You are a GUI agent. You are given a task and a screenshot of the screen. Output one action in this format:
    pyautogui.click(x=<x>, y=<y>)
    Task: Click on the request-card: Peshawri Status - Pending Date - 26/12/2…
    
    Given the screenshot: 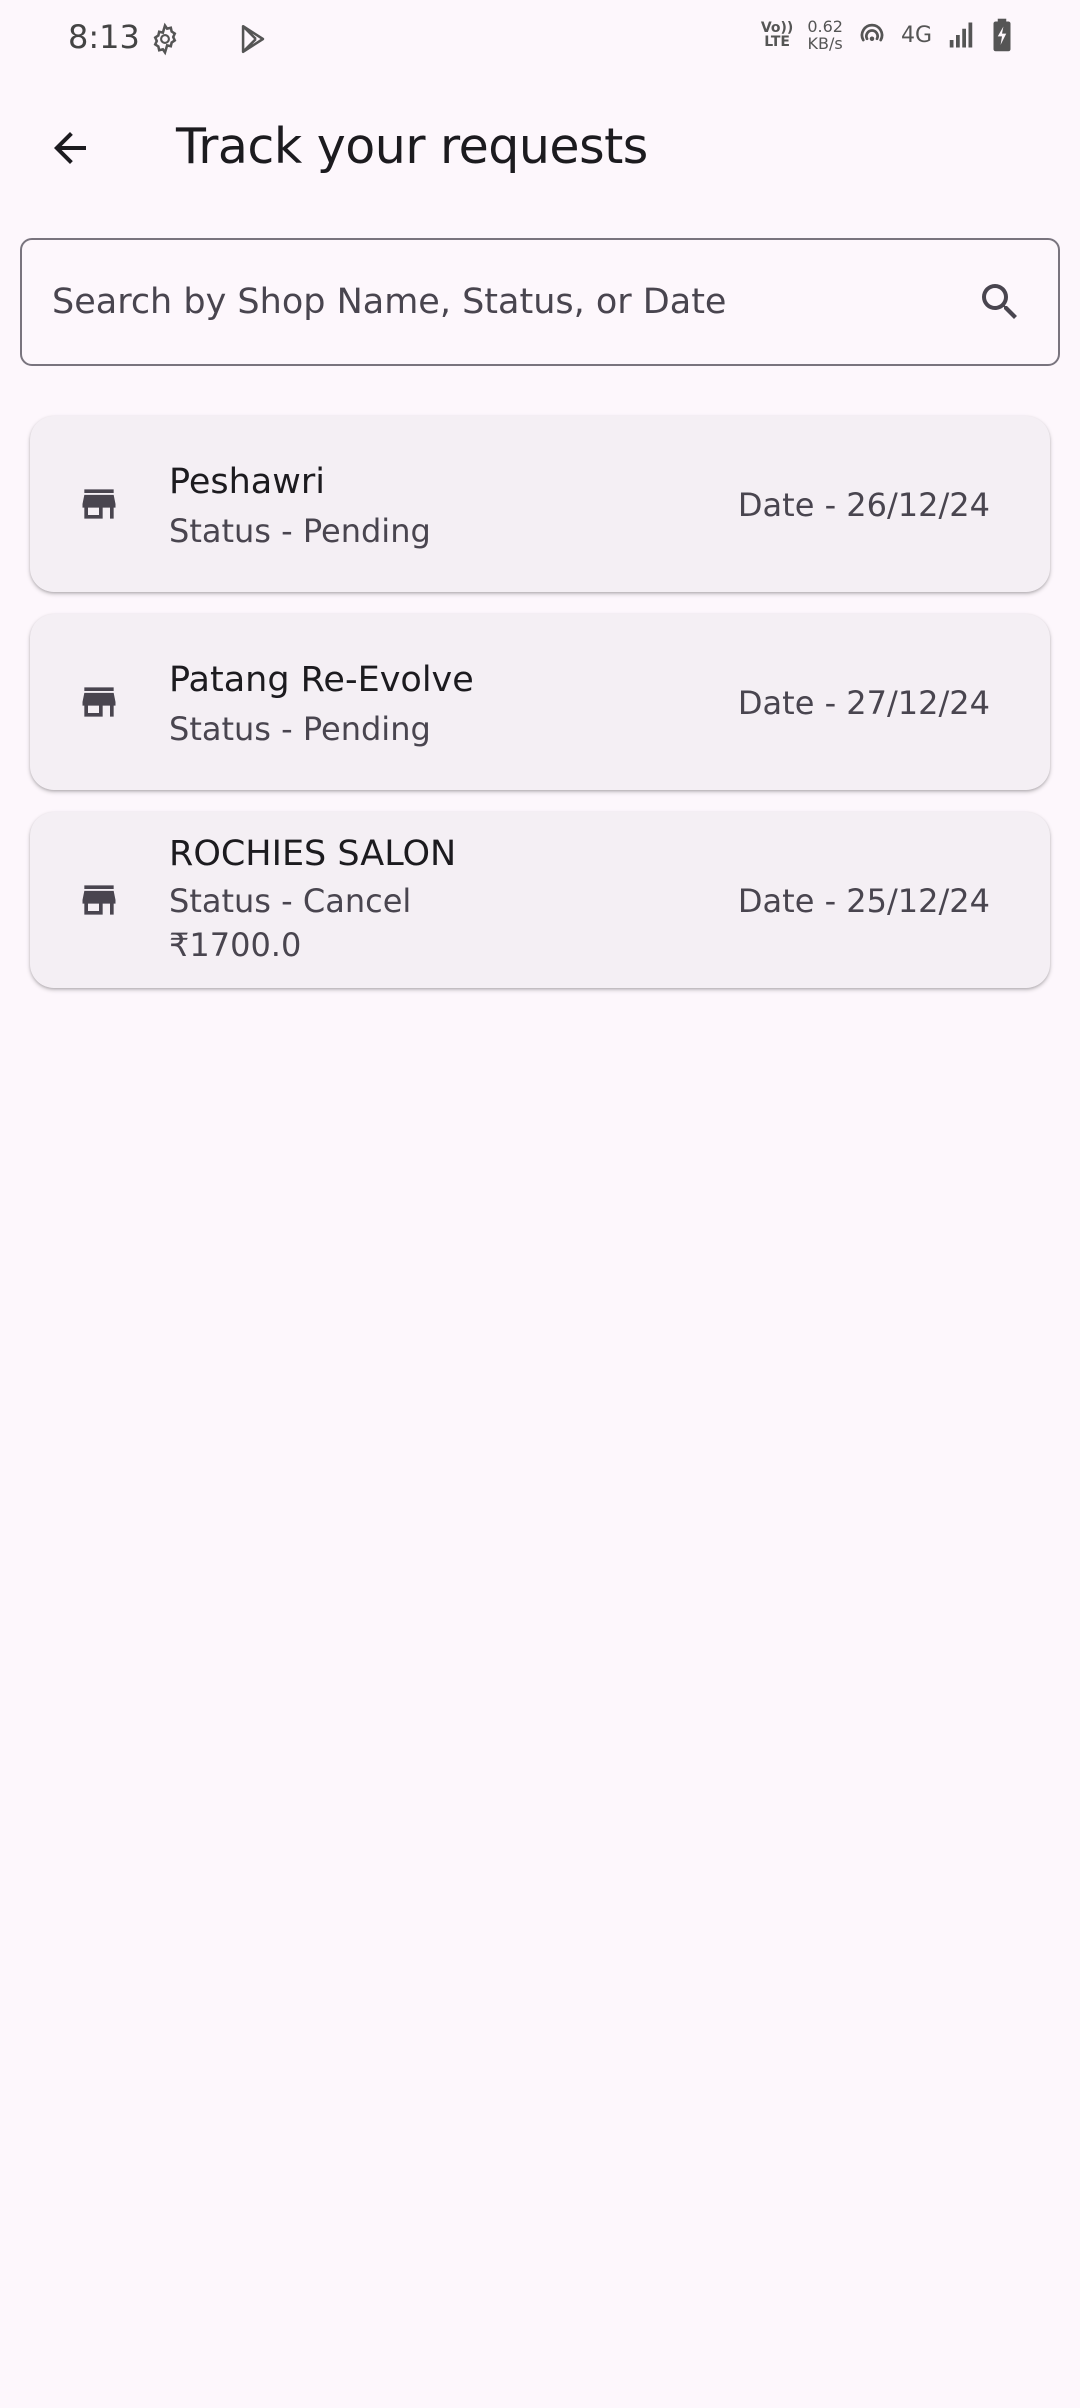 What is the action you would take?
    pyautogui.click(x=540, y=504)
    